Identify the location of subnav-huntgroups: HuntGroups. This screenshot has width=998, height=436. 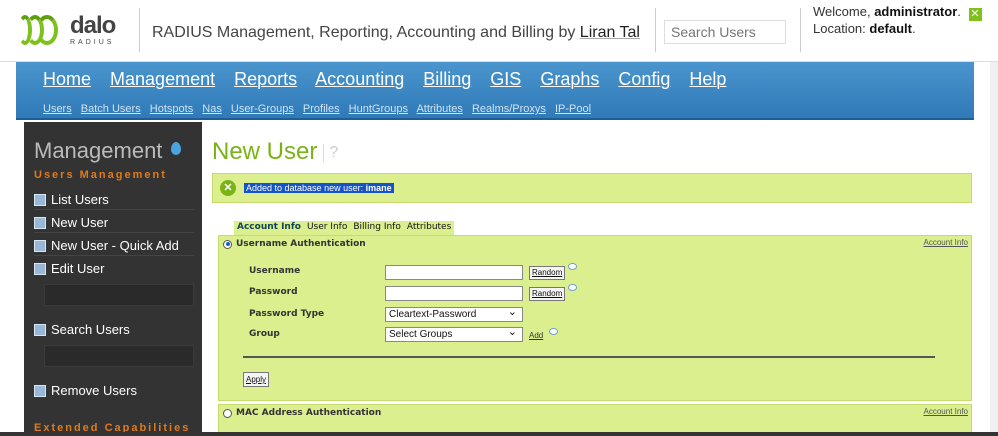
(378, 109).